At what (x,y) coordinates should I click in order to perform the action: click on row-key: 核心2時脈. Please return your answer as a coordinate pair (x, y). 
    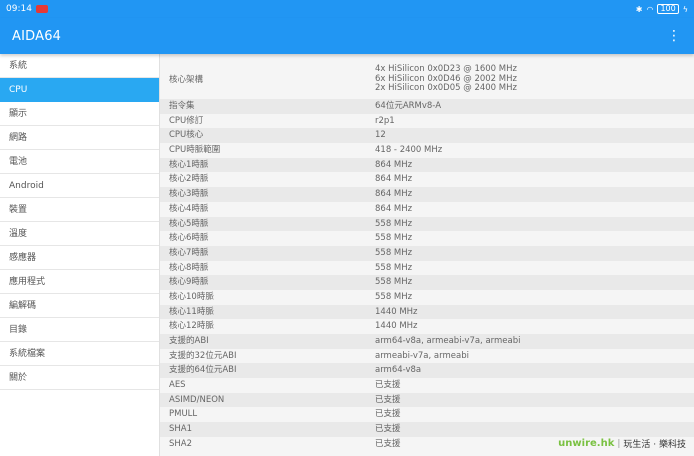
    Looking at the image, I should click on (189, 179).